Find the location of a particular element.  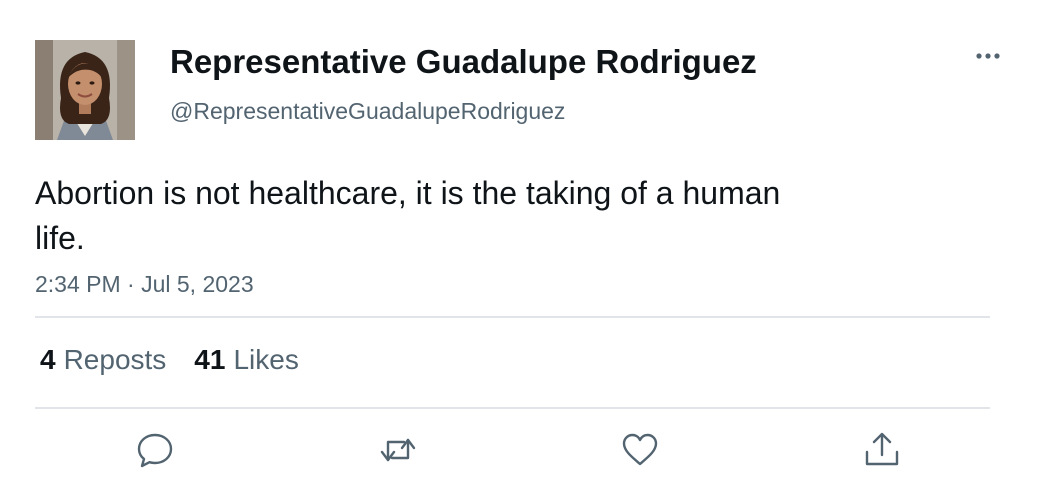

reply-button is located at coordinates (155, 450).